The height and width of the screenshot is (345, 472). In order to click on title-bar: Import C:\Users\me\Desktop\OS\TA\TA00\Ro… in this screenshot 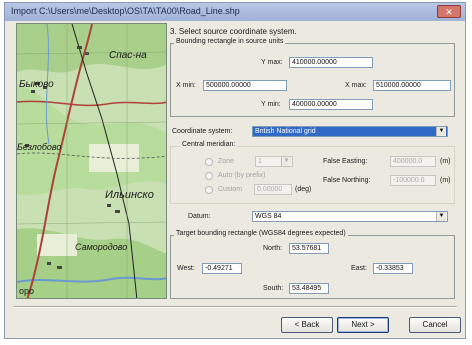, I will do `click(235, 12)`.